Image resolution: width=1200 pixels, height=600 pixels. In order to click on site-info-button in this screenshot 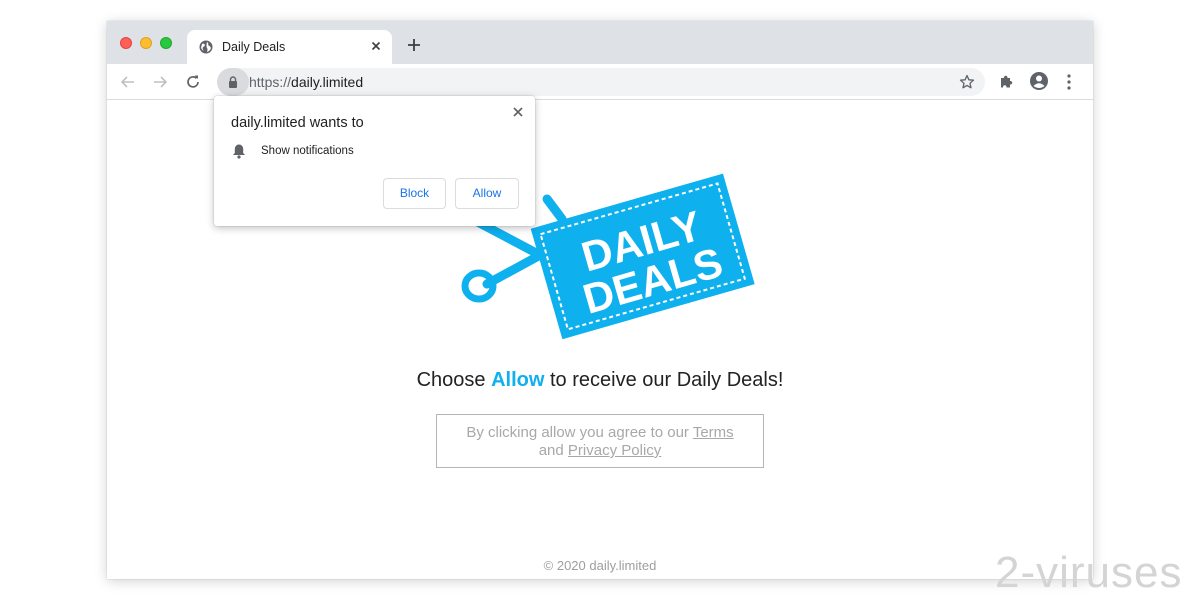, I will do `click(233, 82)`.